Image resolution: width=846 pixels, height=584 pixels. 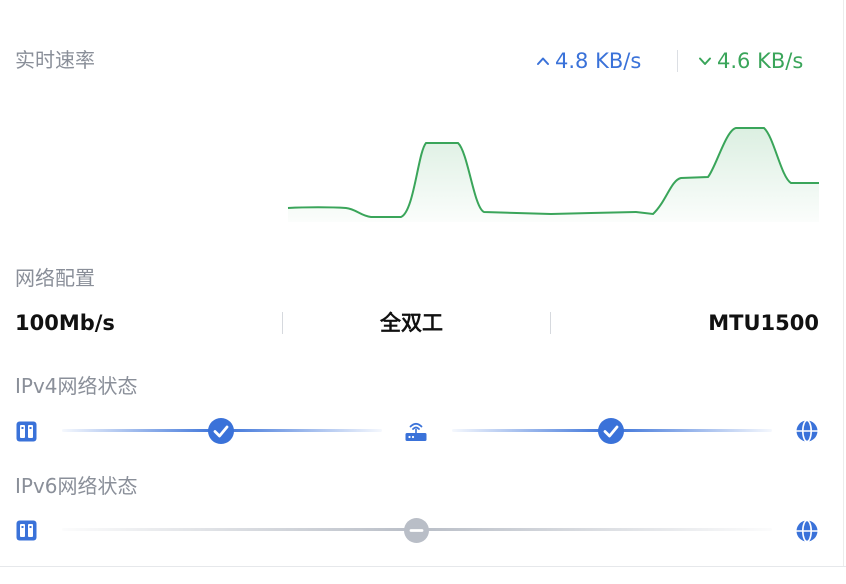 What do you see at coordinates (76, 486) in the screenshot?
I see `ipv6-status-title: IPv6网络状态` at bounding box center [76, 486].